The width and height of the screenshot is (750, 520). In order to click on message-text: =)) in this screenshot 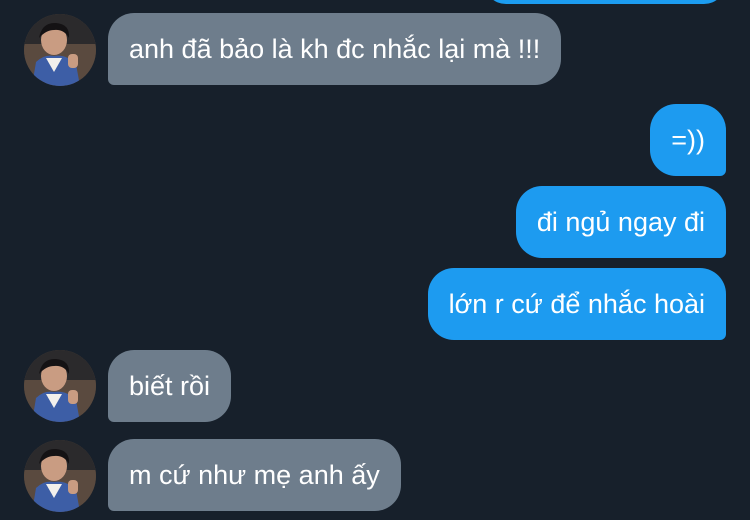, I will do `click(688, 139)`.